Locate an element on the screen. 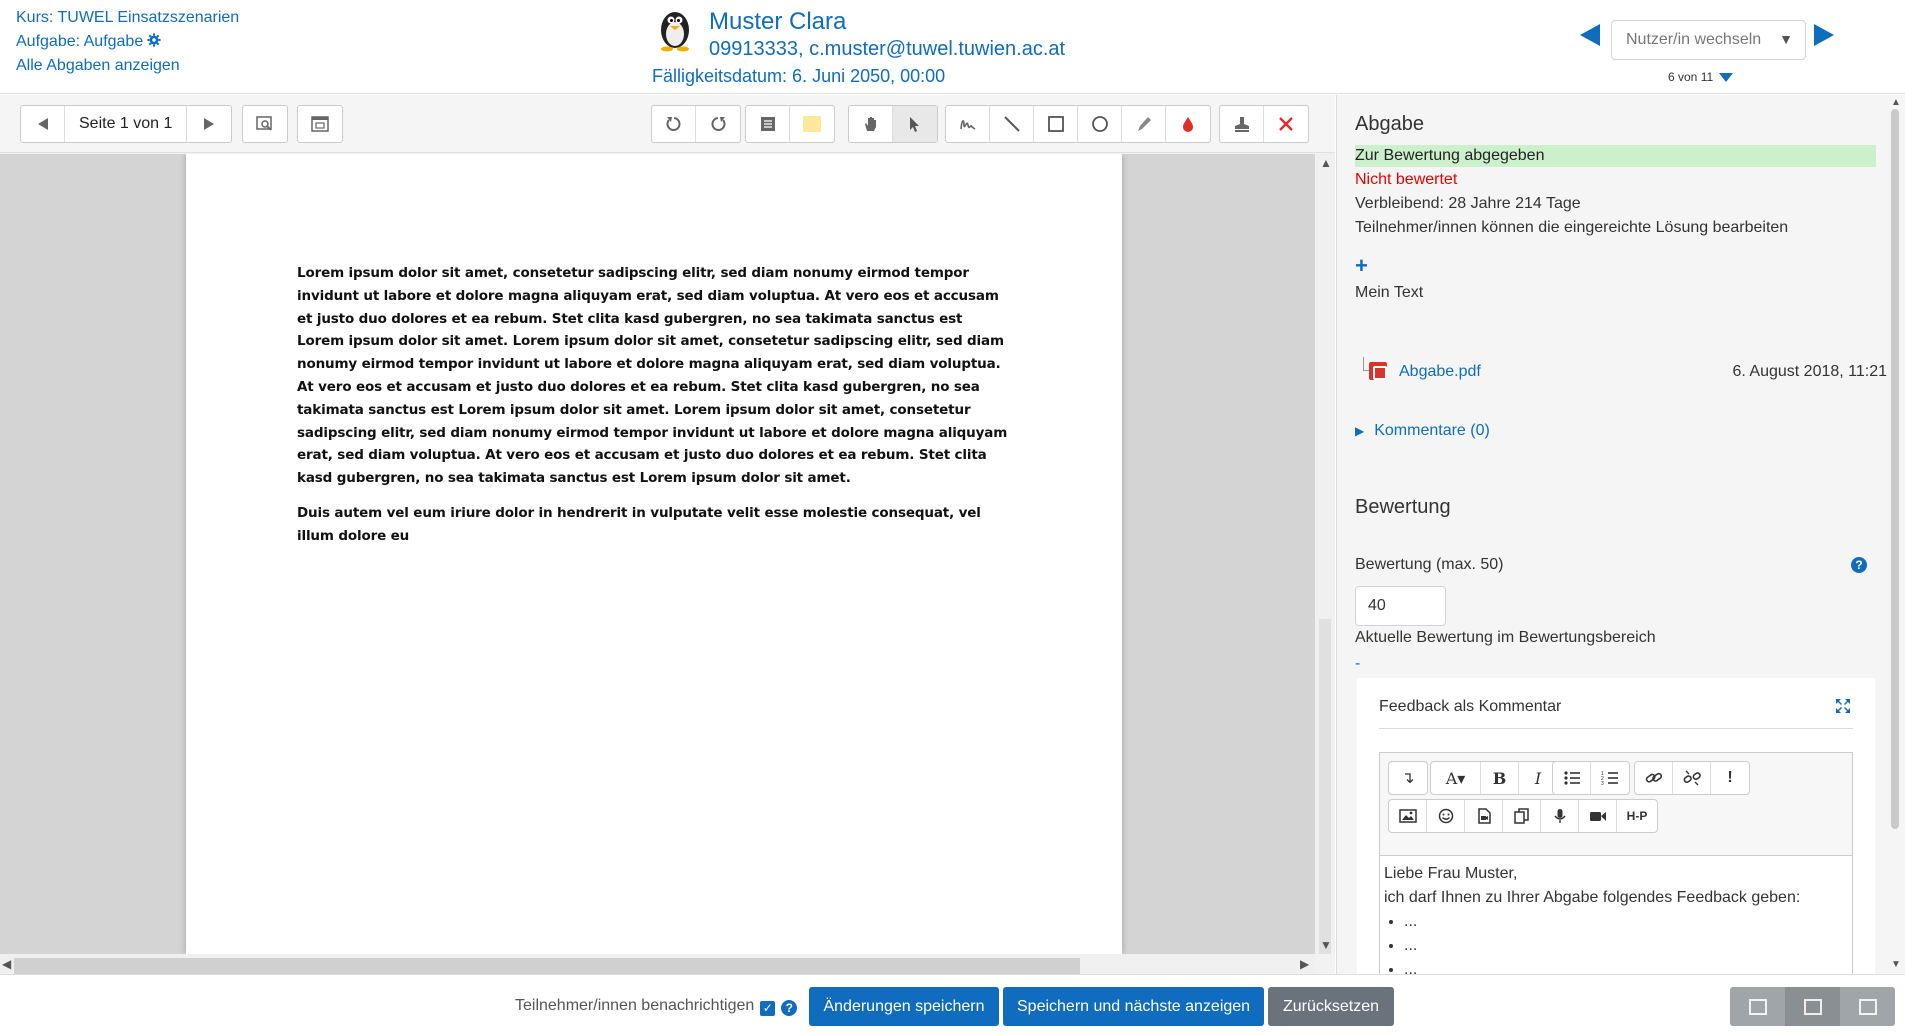 The width and height of the screenshot is (1905, 1035). user-switch-select: Nutzer/in wechseln ▼ is located at coordinates (1708, 40).